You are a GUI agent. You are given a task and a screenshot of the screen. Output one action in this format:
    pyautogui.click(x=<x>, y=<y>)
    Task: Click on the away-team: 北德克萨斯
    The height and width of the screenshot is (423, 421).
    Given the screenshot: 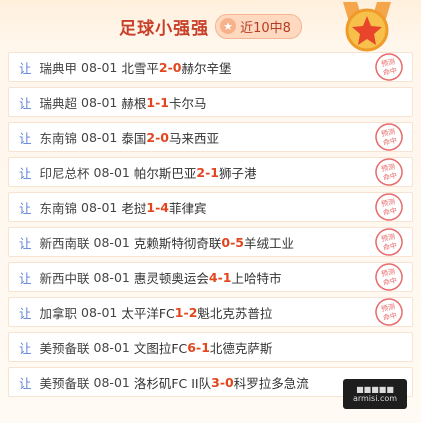 What is the action you would take?
    pyautogui.click(x=241, y=348)
    